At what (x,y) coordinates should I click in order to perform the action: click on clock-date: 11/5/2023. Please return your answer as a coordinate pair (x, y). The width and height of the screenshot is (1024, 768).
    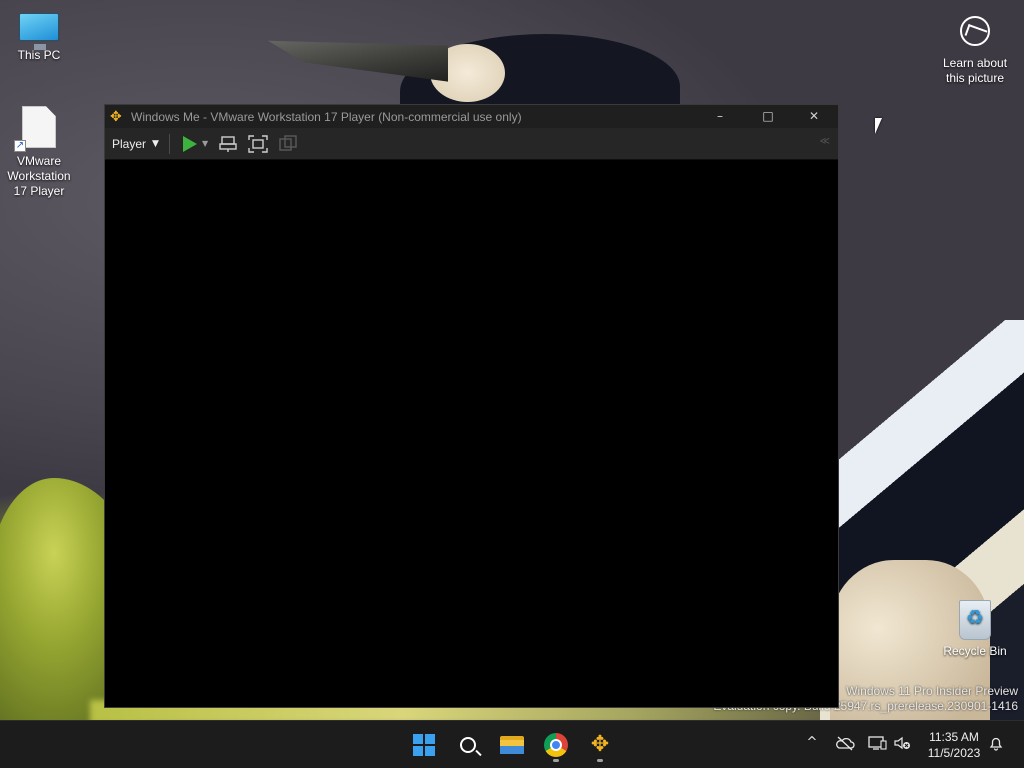
    Looking at the image, I should click on (954, 753).